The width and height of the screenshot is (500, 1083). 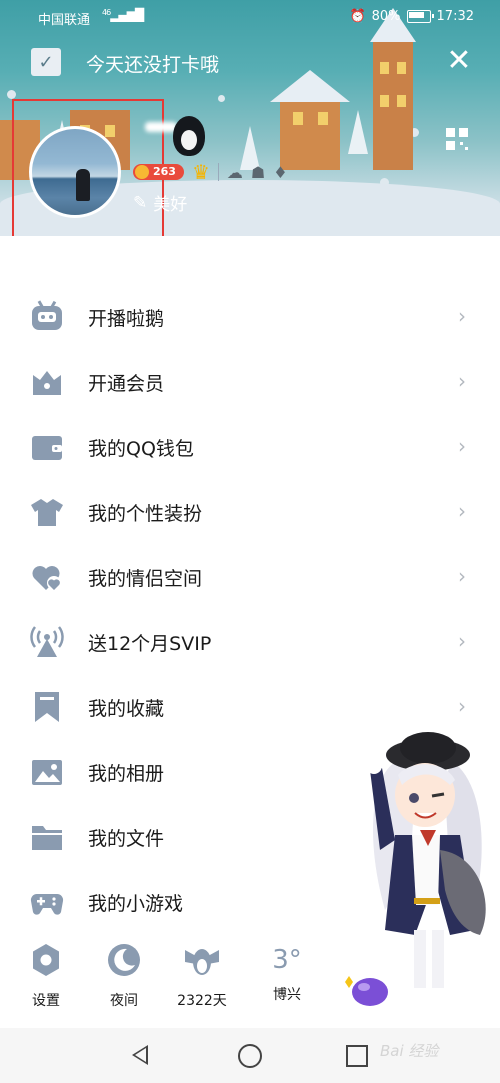 I want to click on night-mode-label: 夜间, so click(x=124, y=1001).